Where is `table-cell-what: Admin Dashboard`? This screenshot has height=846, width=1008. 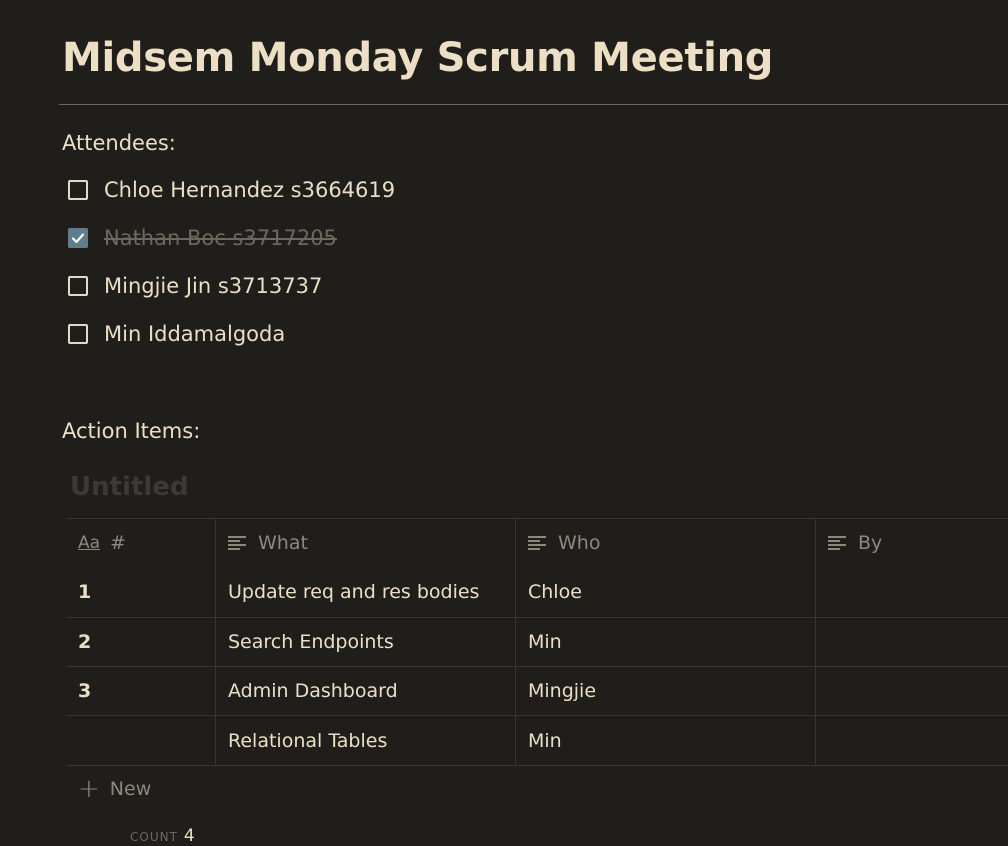 table-cell-what: Admin Dashboard is located at coordinates (313, 691).